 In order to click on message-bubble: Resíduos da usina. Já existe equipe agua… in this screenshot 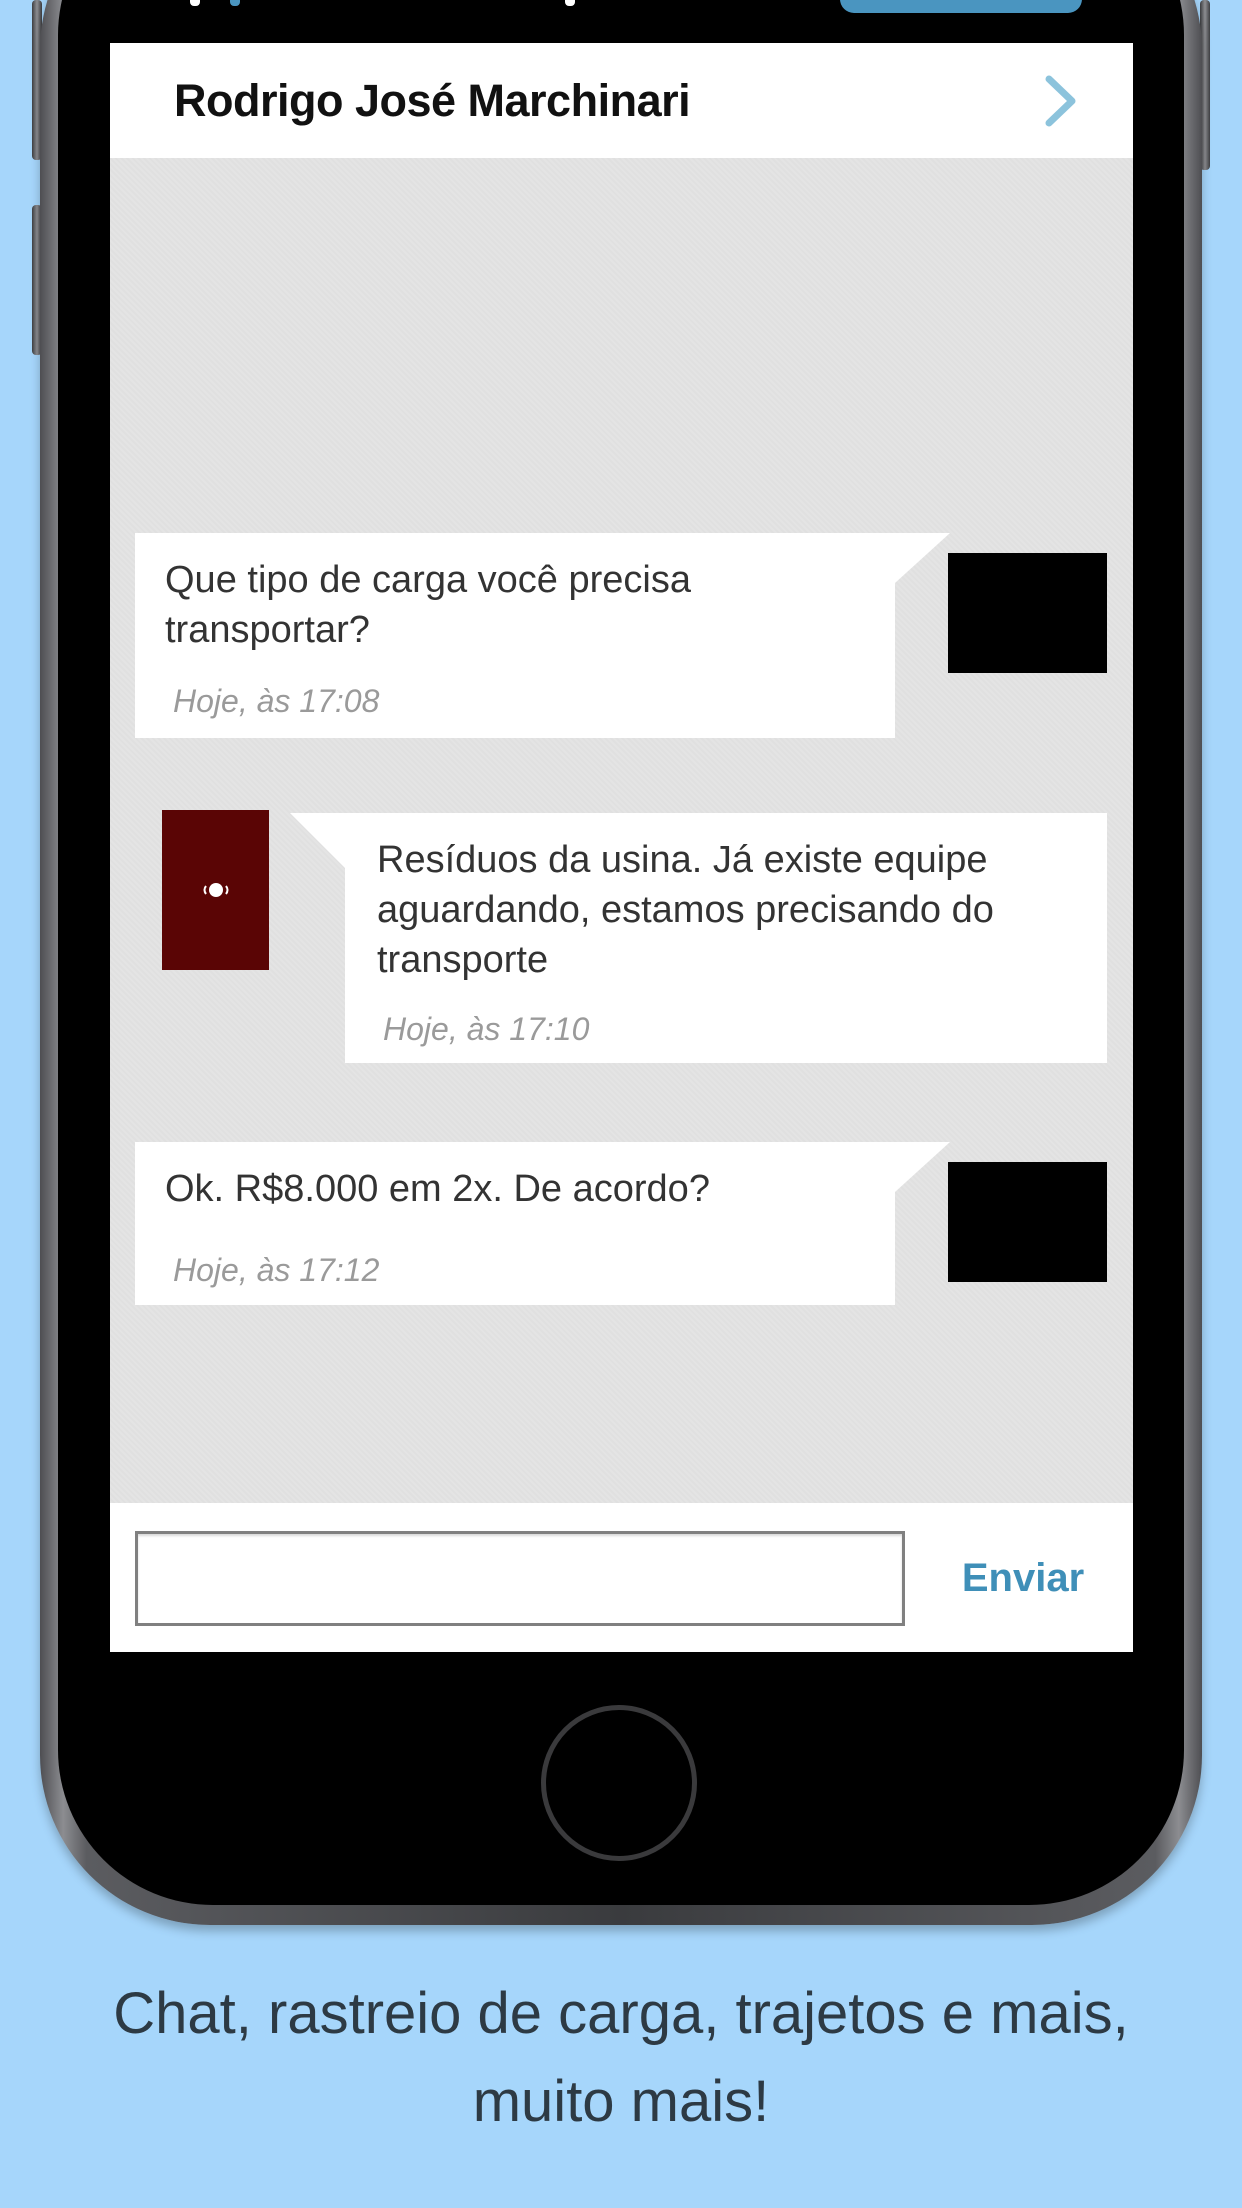, I will do `click(726, 938)`.